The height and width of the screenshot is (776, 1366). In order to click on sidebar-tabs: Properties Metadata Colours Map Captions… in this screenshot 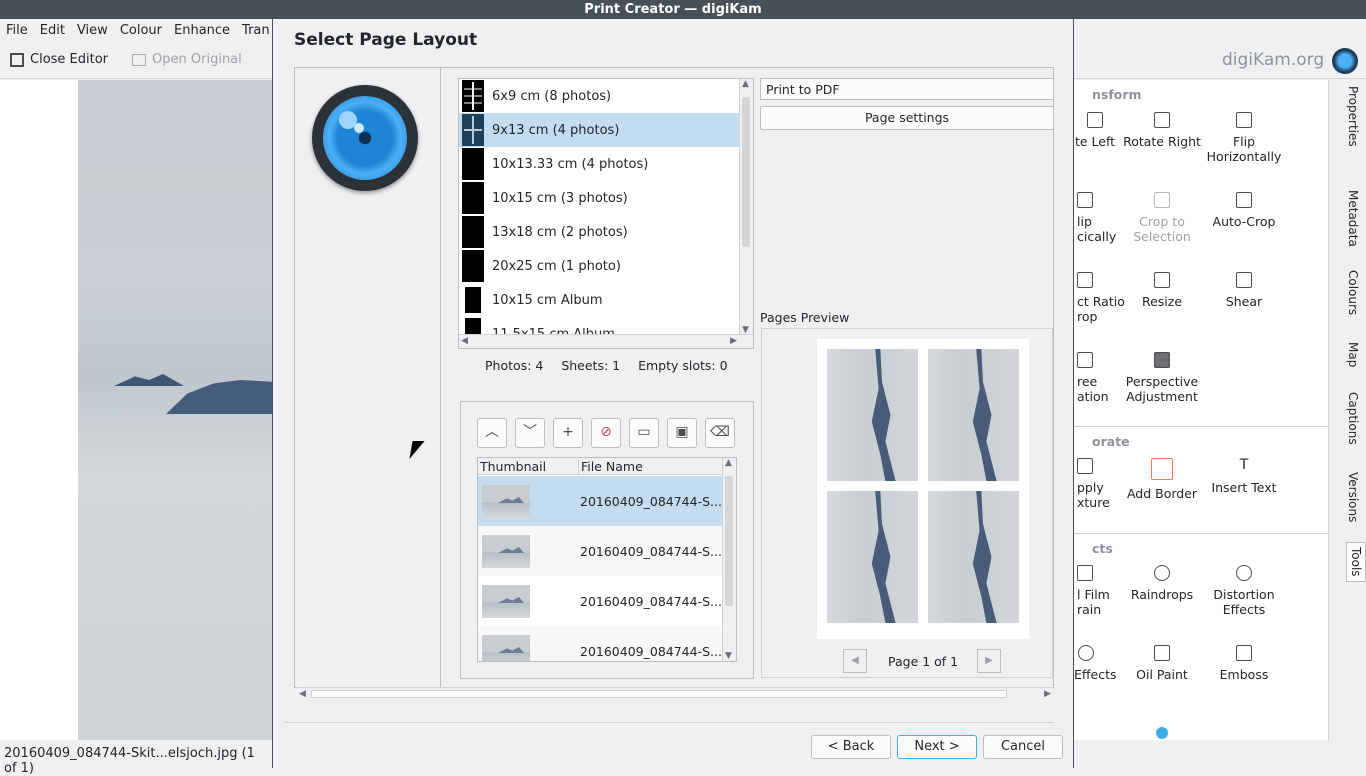, I will do `click(1354, 410)`.